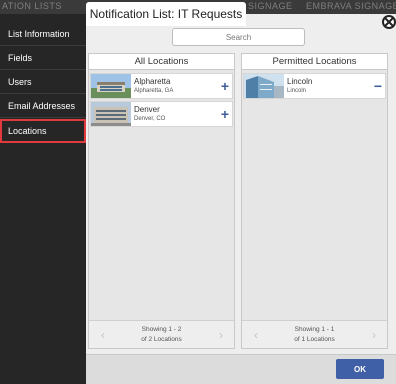  Describe the element at coordinates (161, 114) in the screenshot. I see `location-card-denver: Denver Denver, CO +` at that location.